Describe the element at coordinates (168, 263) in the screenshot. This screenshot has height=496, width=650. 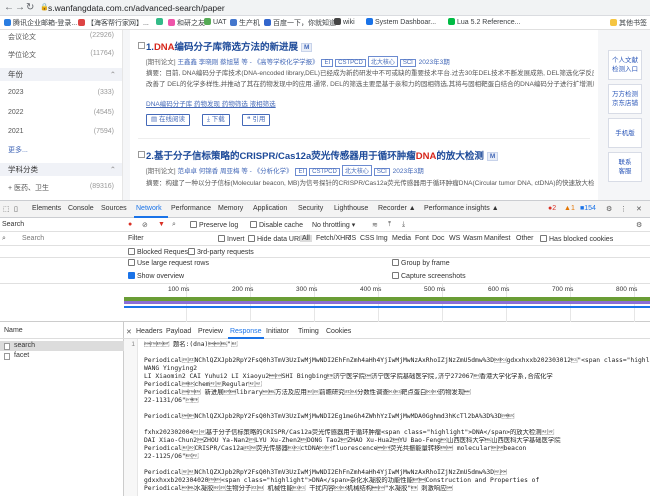
I see `large-rows-checkbox: Use large request rows` at that location.